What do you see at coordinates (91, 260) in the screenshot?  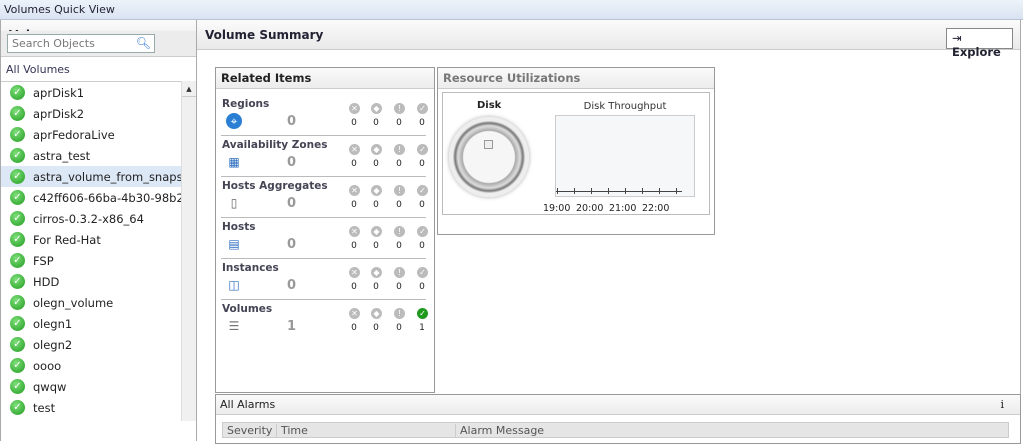 I see `volume-list-item: ✓ FSP` at bounding box center [91, 260].